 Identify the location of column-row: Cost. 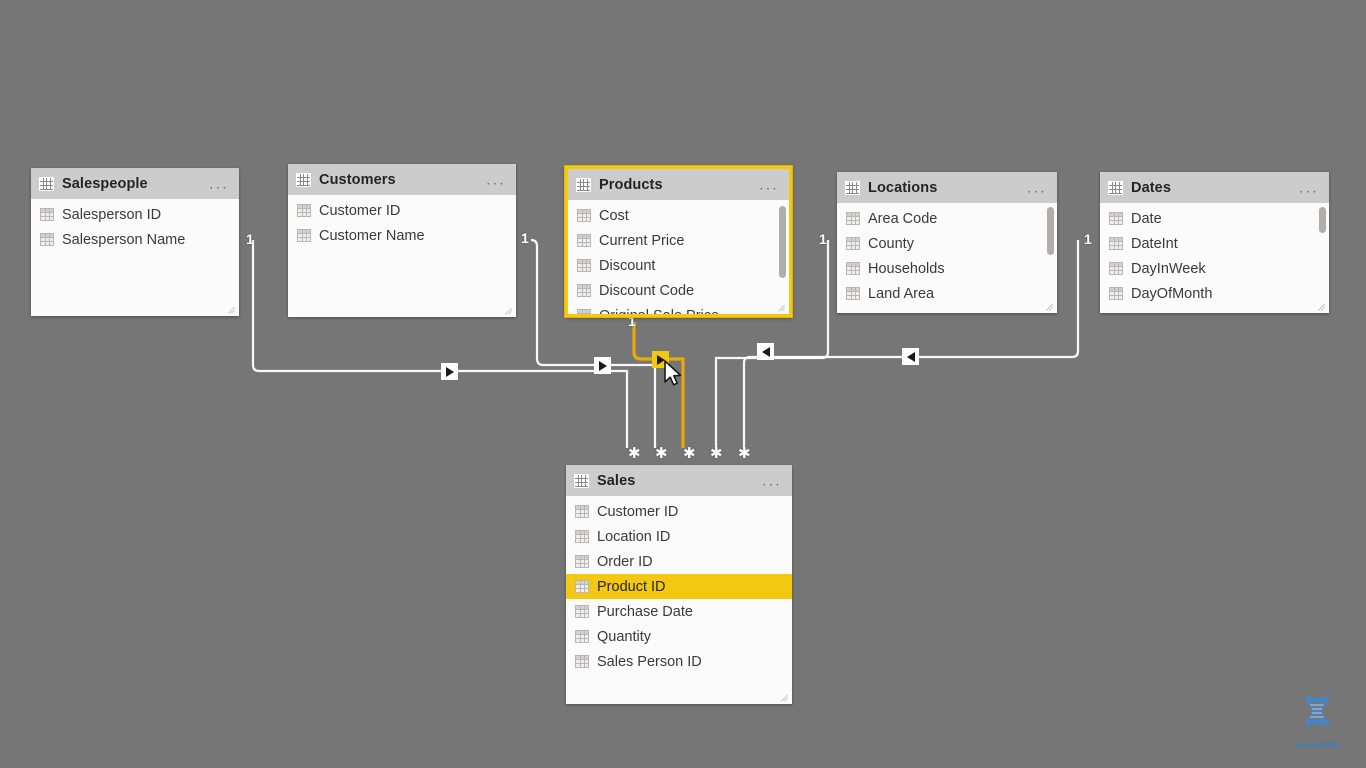
(678, 215).